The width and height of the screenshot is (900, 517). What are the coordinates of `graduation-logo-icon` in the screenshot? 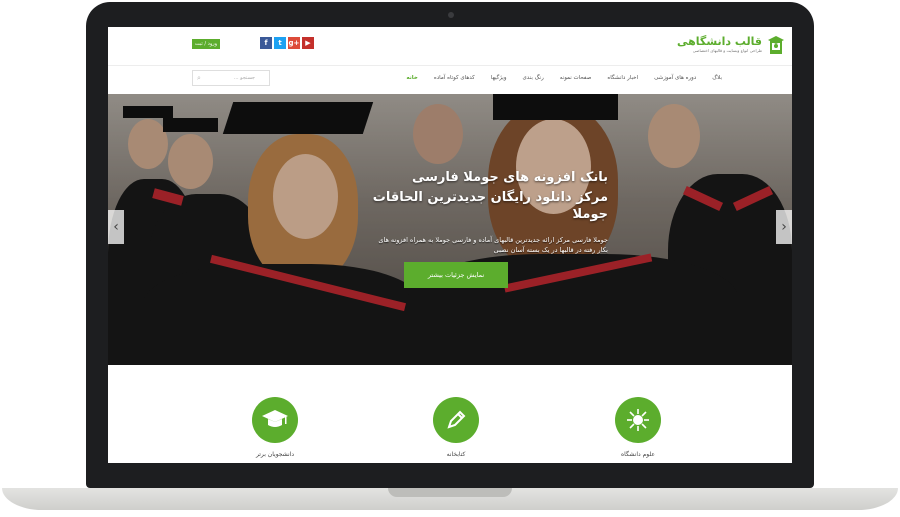 It's located at (776, 44).